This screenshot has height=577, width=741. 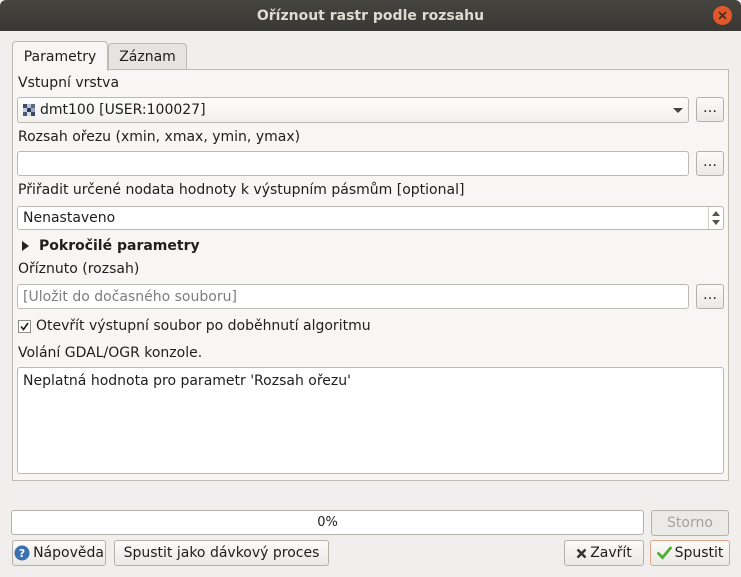 I want to click on nodata-value: Nenastaveno, so click(x=69, y=218).